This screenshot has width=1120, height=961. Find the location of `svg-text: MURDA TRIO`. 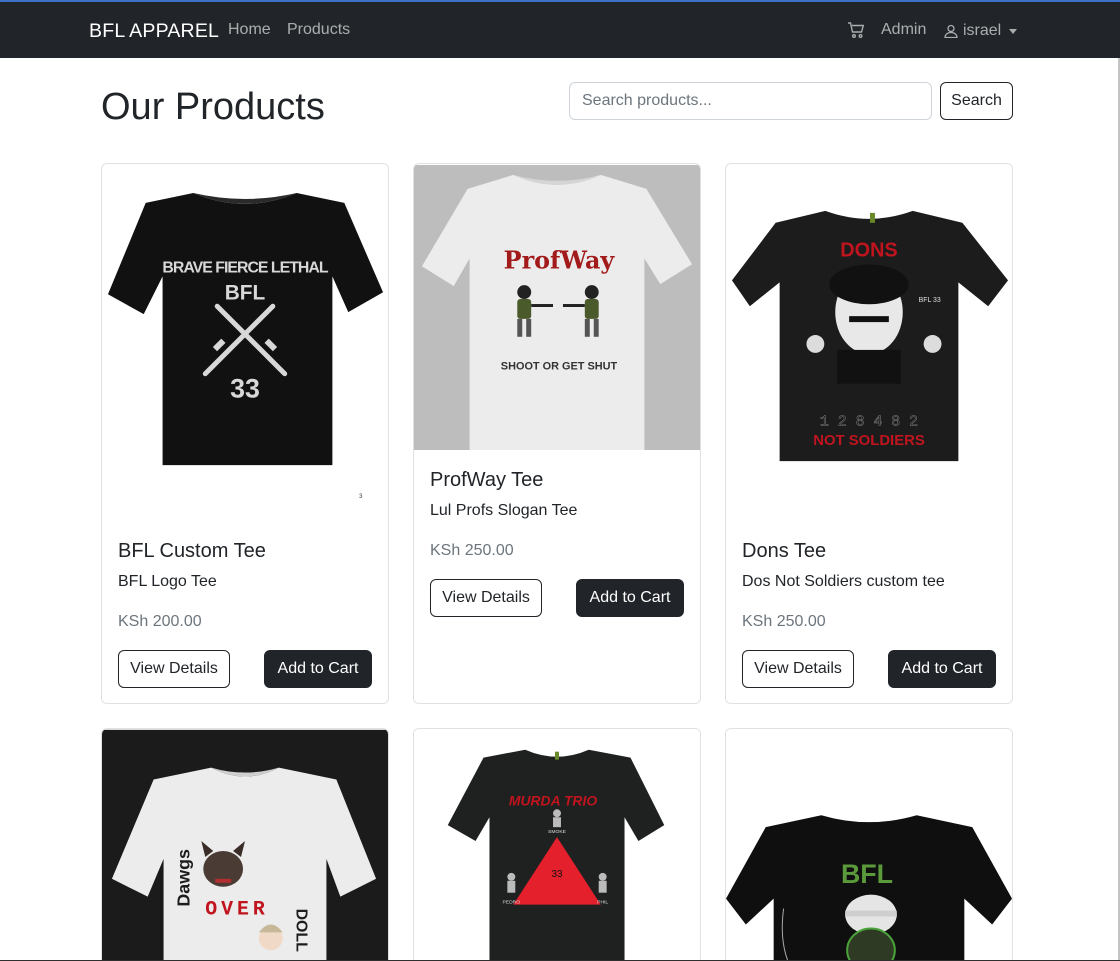

svg-text: MURDA TRIO is located at coordinates (553, 800).